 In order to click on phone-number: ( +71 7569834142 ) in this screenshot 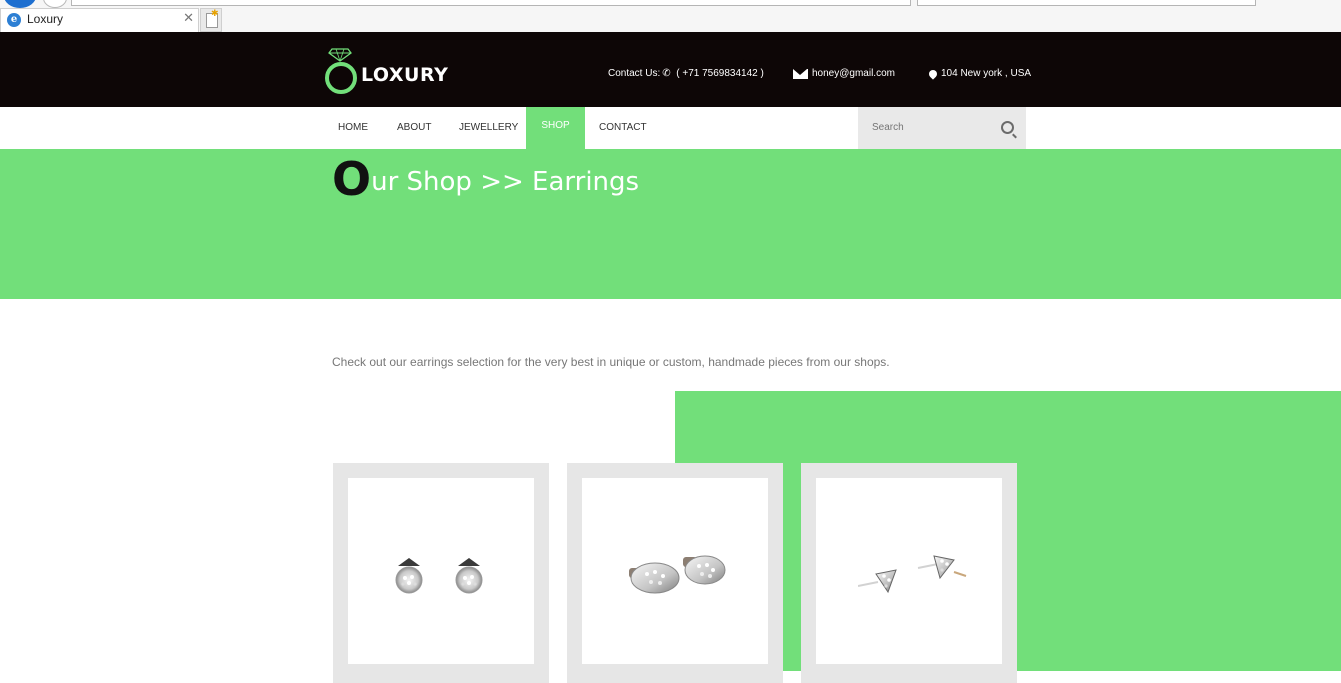, I will do `click(720, 73)`.